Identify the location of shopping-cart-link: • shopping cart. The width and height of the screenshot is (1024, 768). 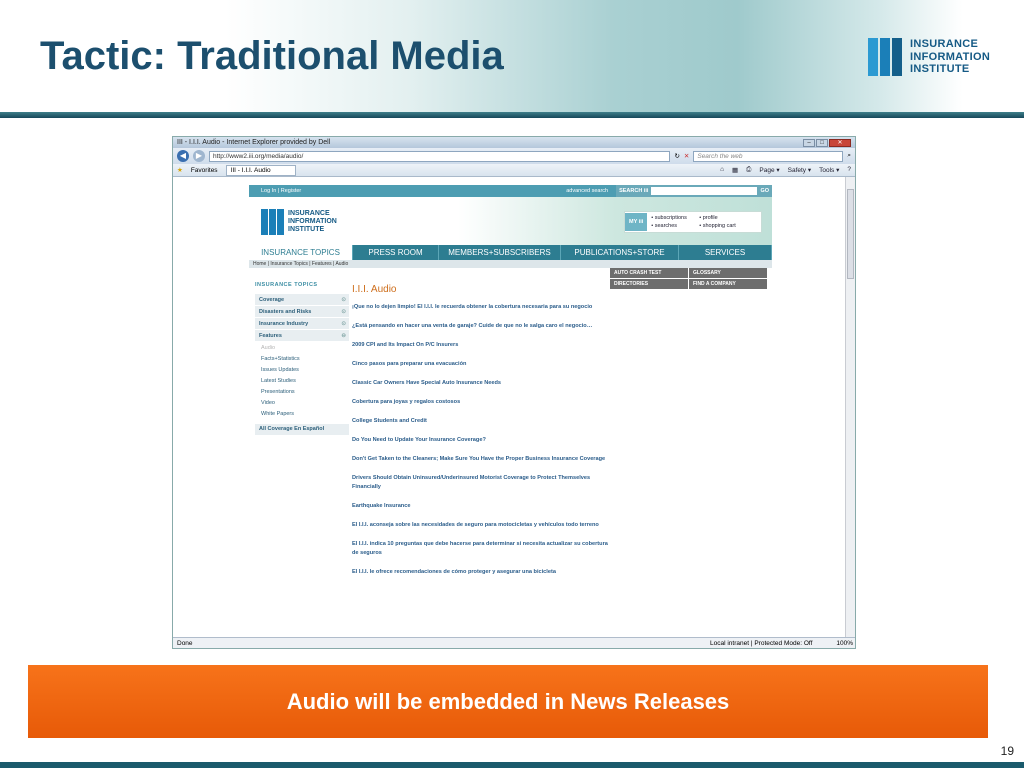
(729, 226).